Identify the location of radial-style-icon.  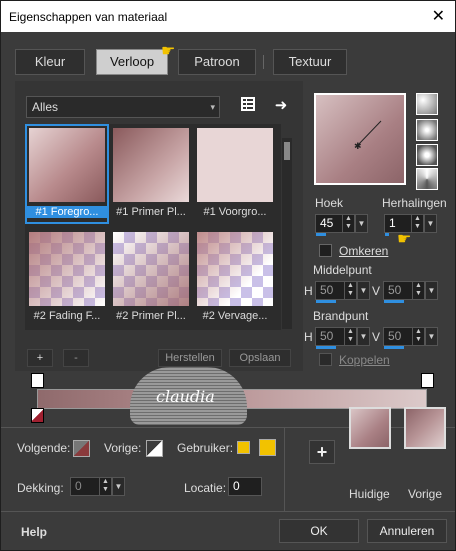
(427, 179).